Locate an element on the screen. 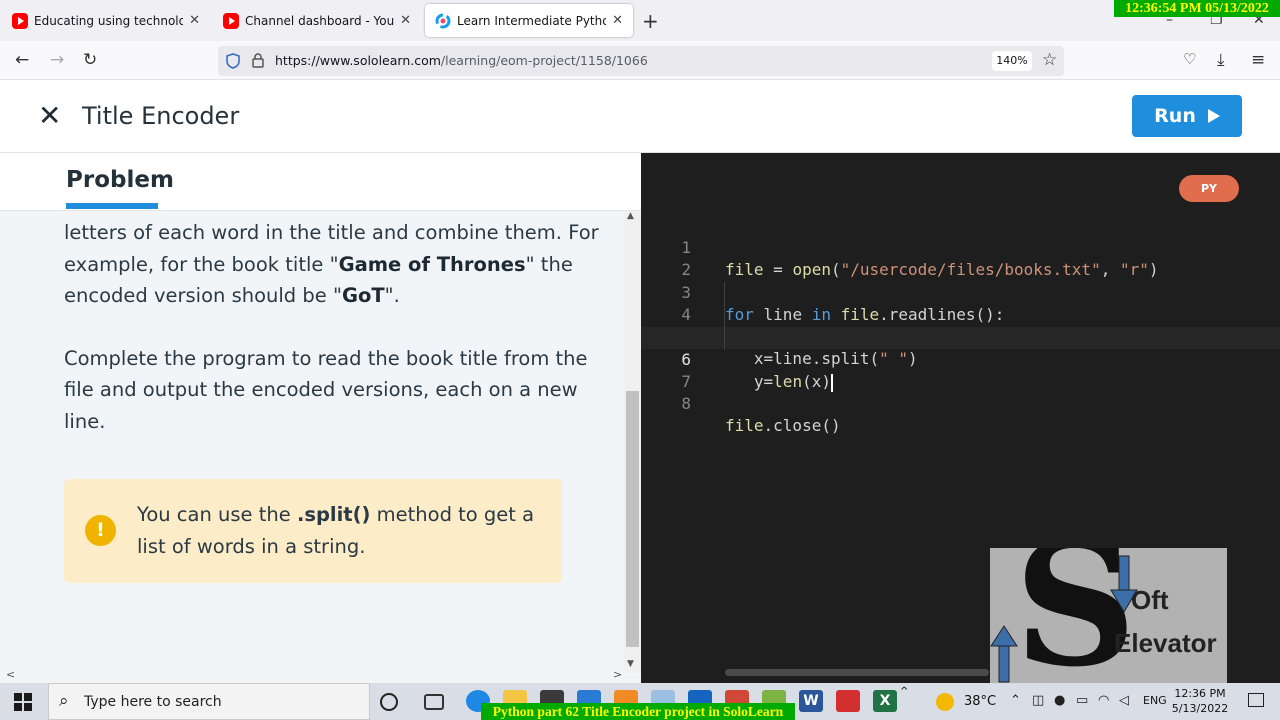 This screenshot has height=720, width=1280. taskbar-search: ⌕ Type here to search is located at coordinates (209, 701).